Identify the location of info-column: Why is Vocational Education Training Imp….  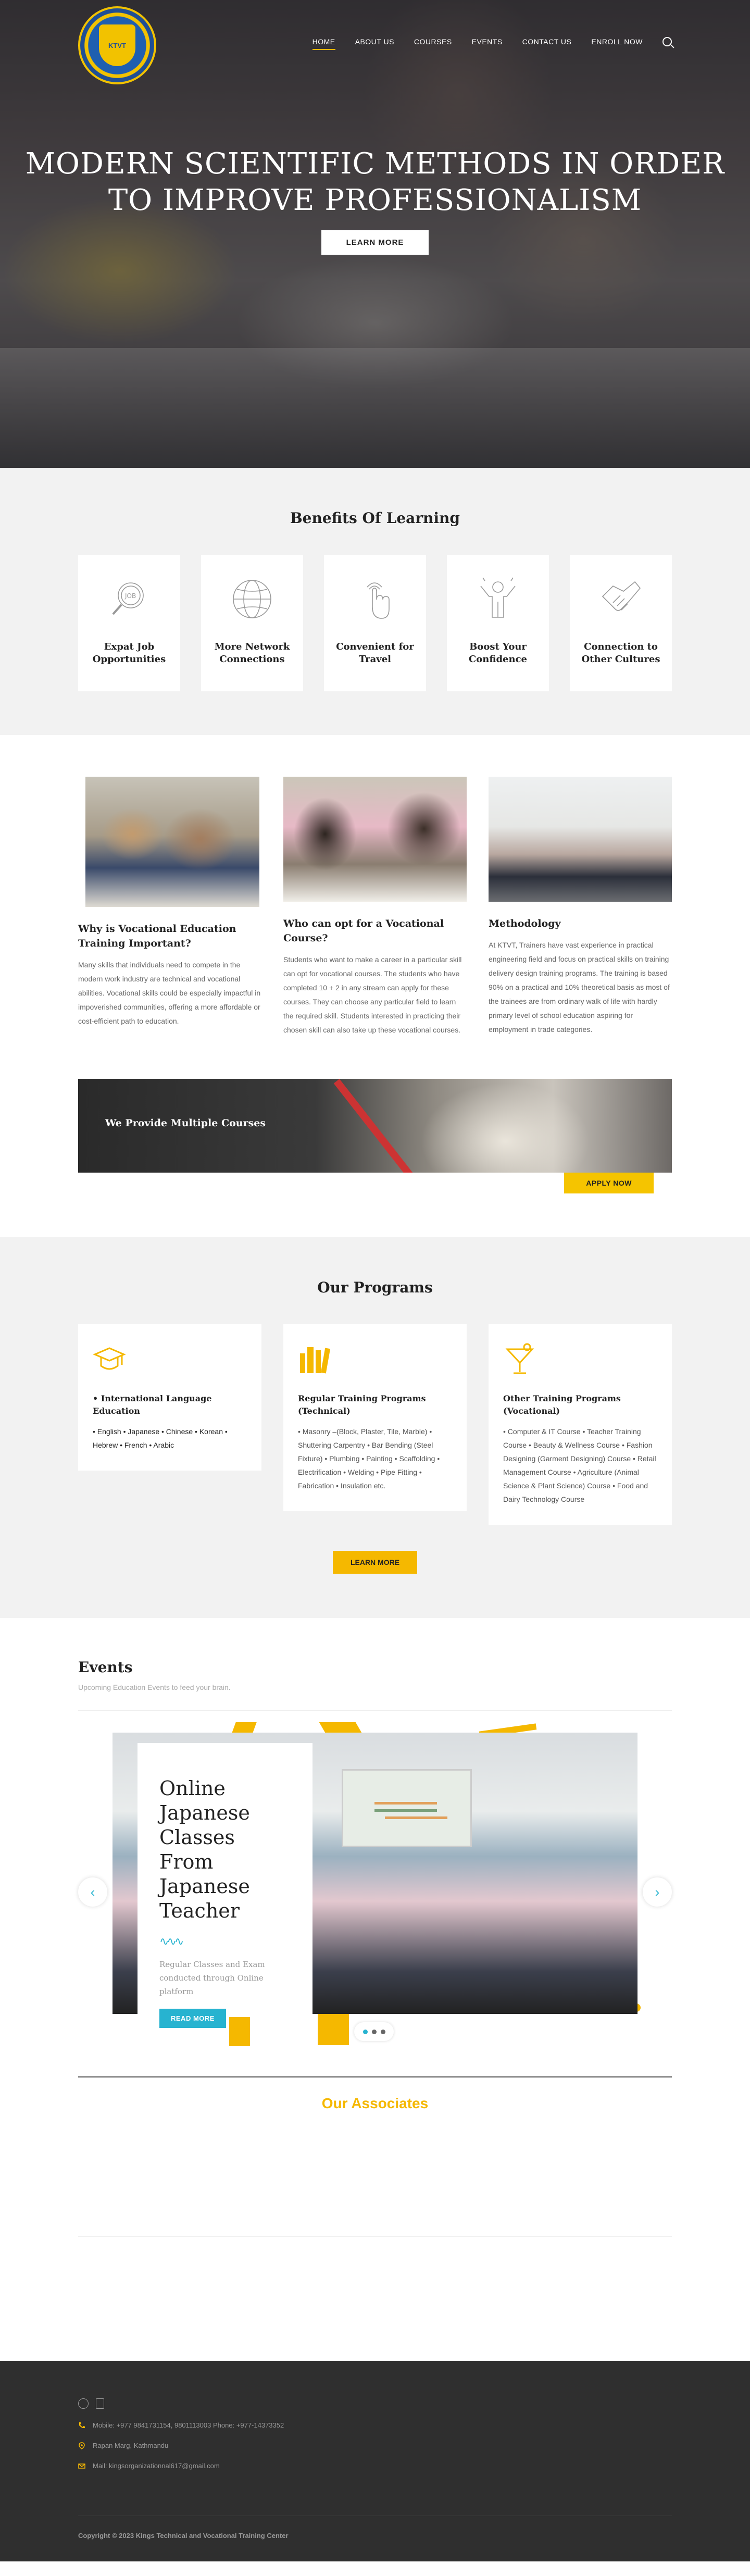
(169, 907).